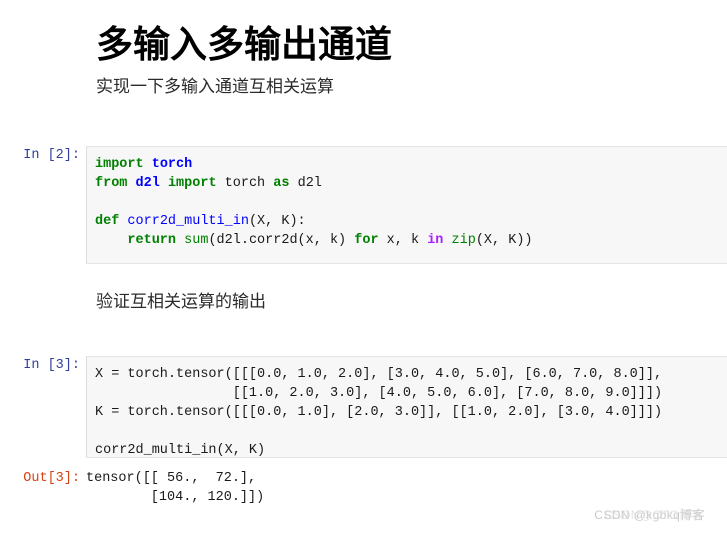 This screenshot has height=533, width=727. I want to click on csdn-watermark: CSDN @kgbkq博客 CSDN@CTO博客, so click(649, 514).